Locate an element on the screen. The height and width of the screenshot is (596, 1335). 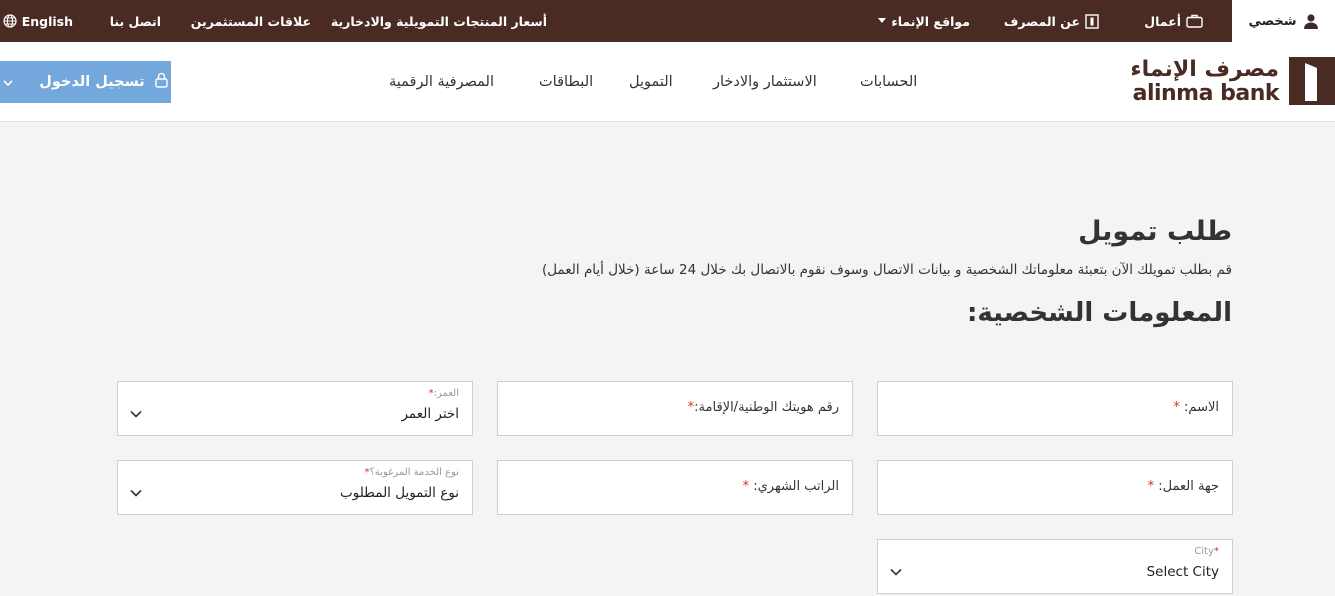
tab-personal: شخصي is located at coordinates (1283, 21).